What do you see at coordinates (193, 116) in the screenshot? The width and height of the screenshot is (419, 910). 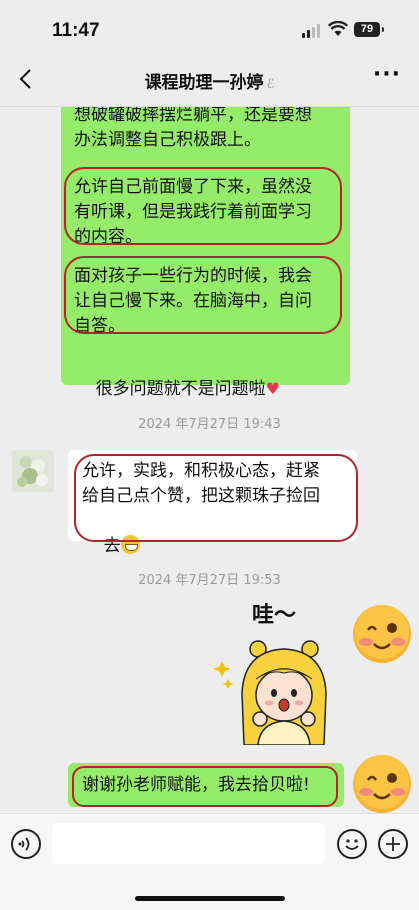 I see `message-line: 想破罐破摔摆烂躺平，还是要想` at bounding box center [193, 116].